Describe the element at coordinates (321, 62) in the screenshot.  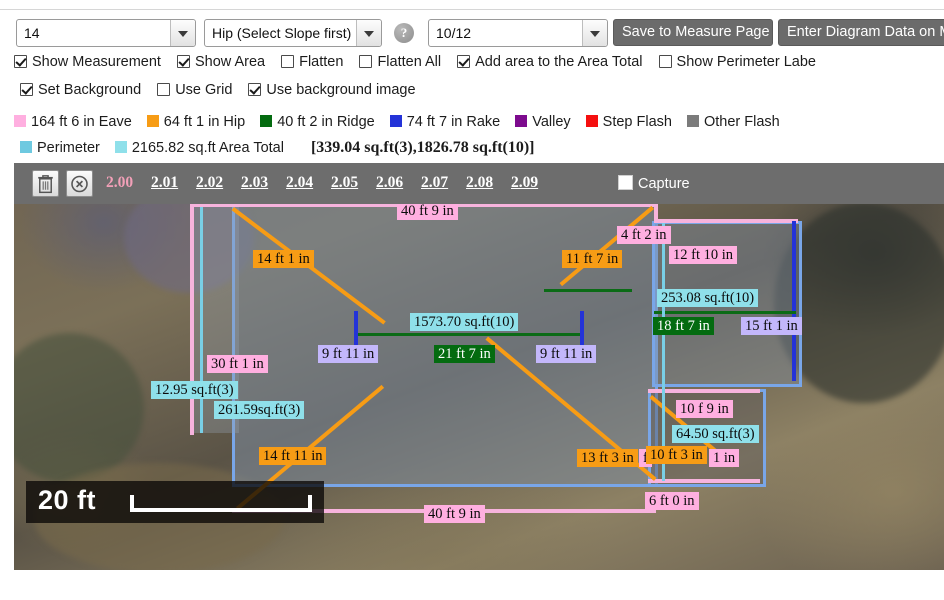
I see `checkbox-label: Flatten` at that location.